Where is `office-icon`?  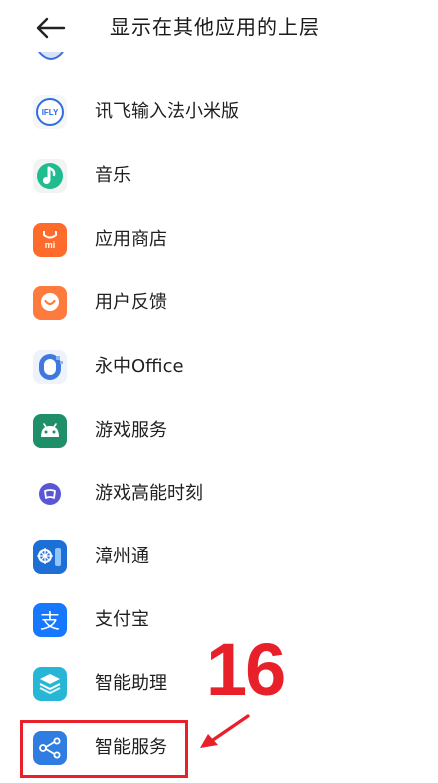 office-icon is located at coordinates (50, 367).